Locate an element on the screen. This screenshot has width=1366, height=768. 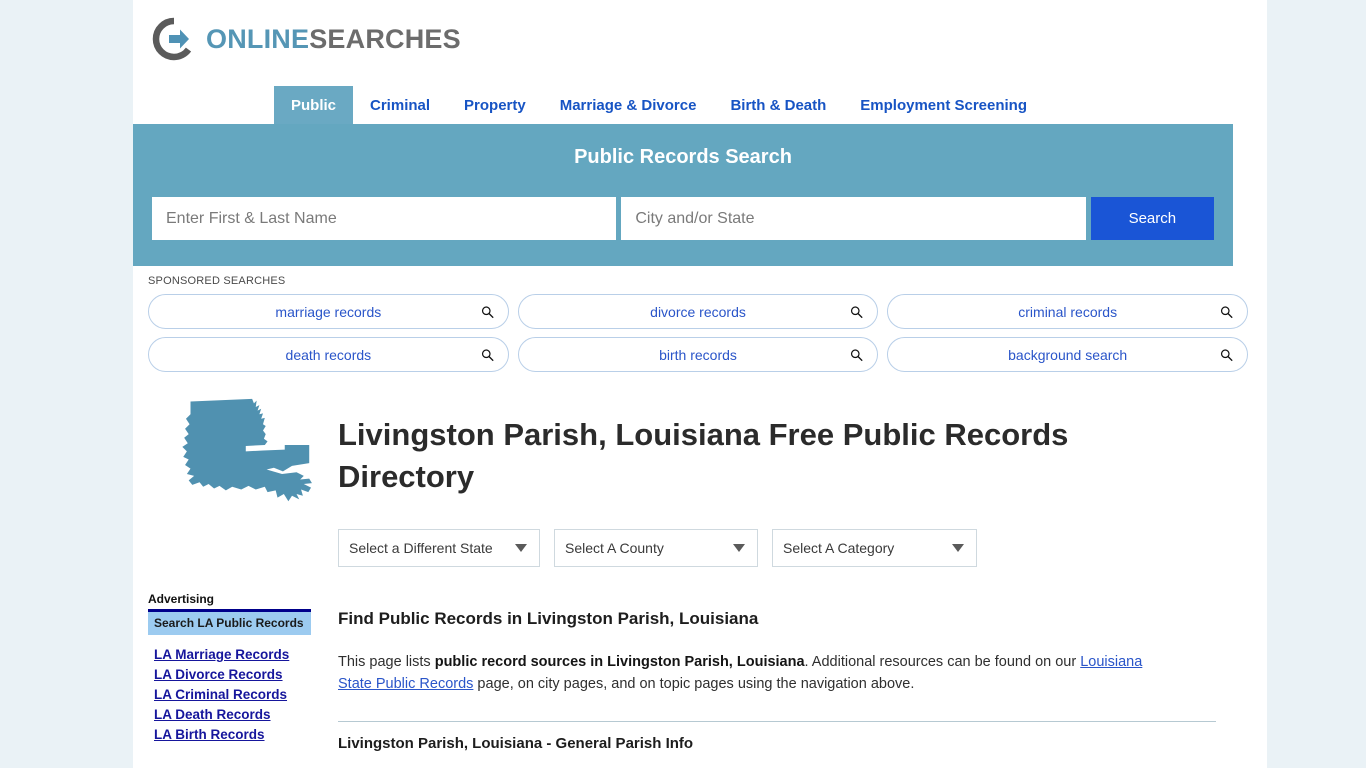
city-state-search-input is located at coordinates (853, 218).